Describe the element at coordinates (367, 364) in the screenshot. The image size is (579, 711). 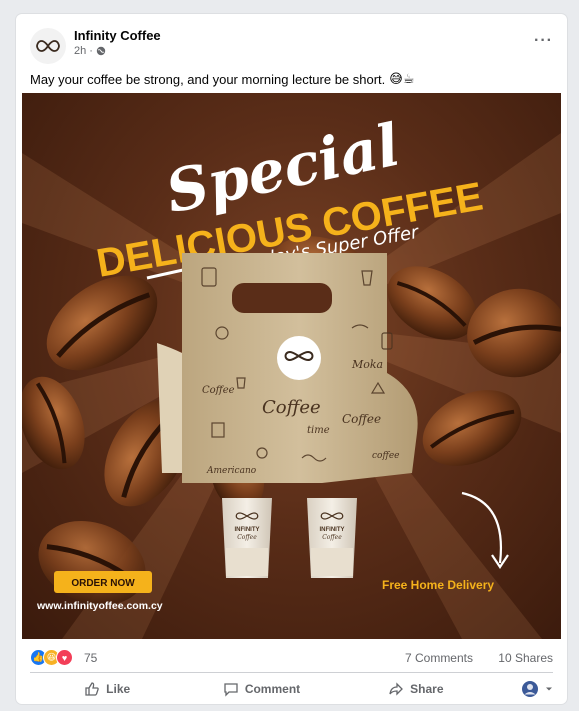
I see `bag-word-3: Moka` at that location.